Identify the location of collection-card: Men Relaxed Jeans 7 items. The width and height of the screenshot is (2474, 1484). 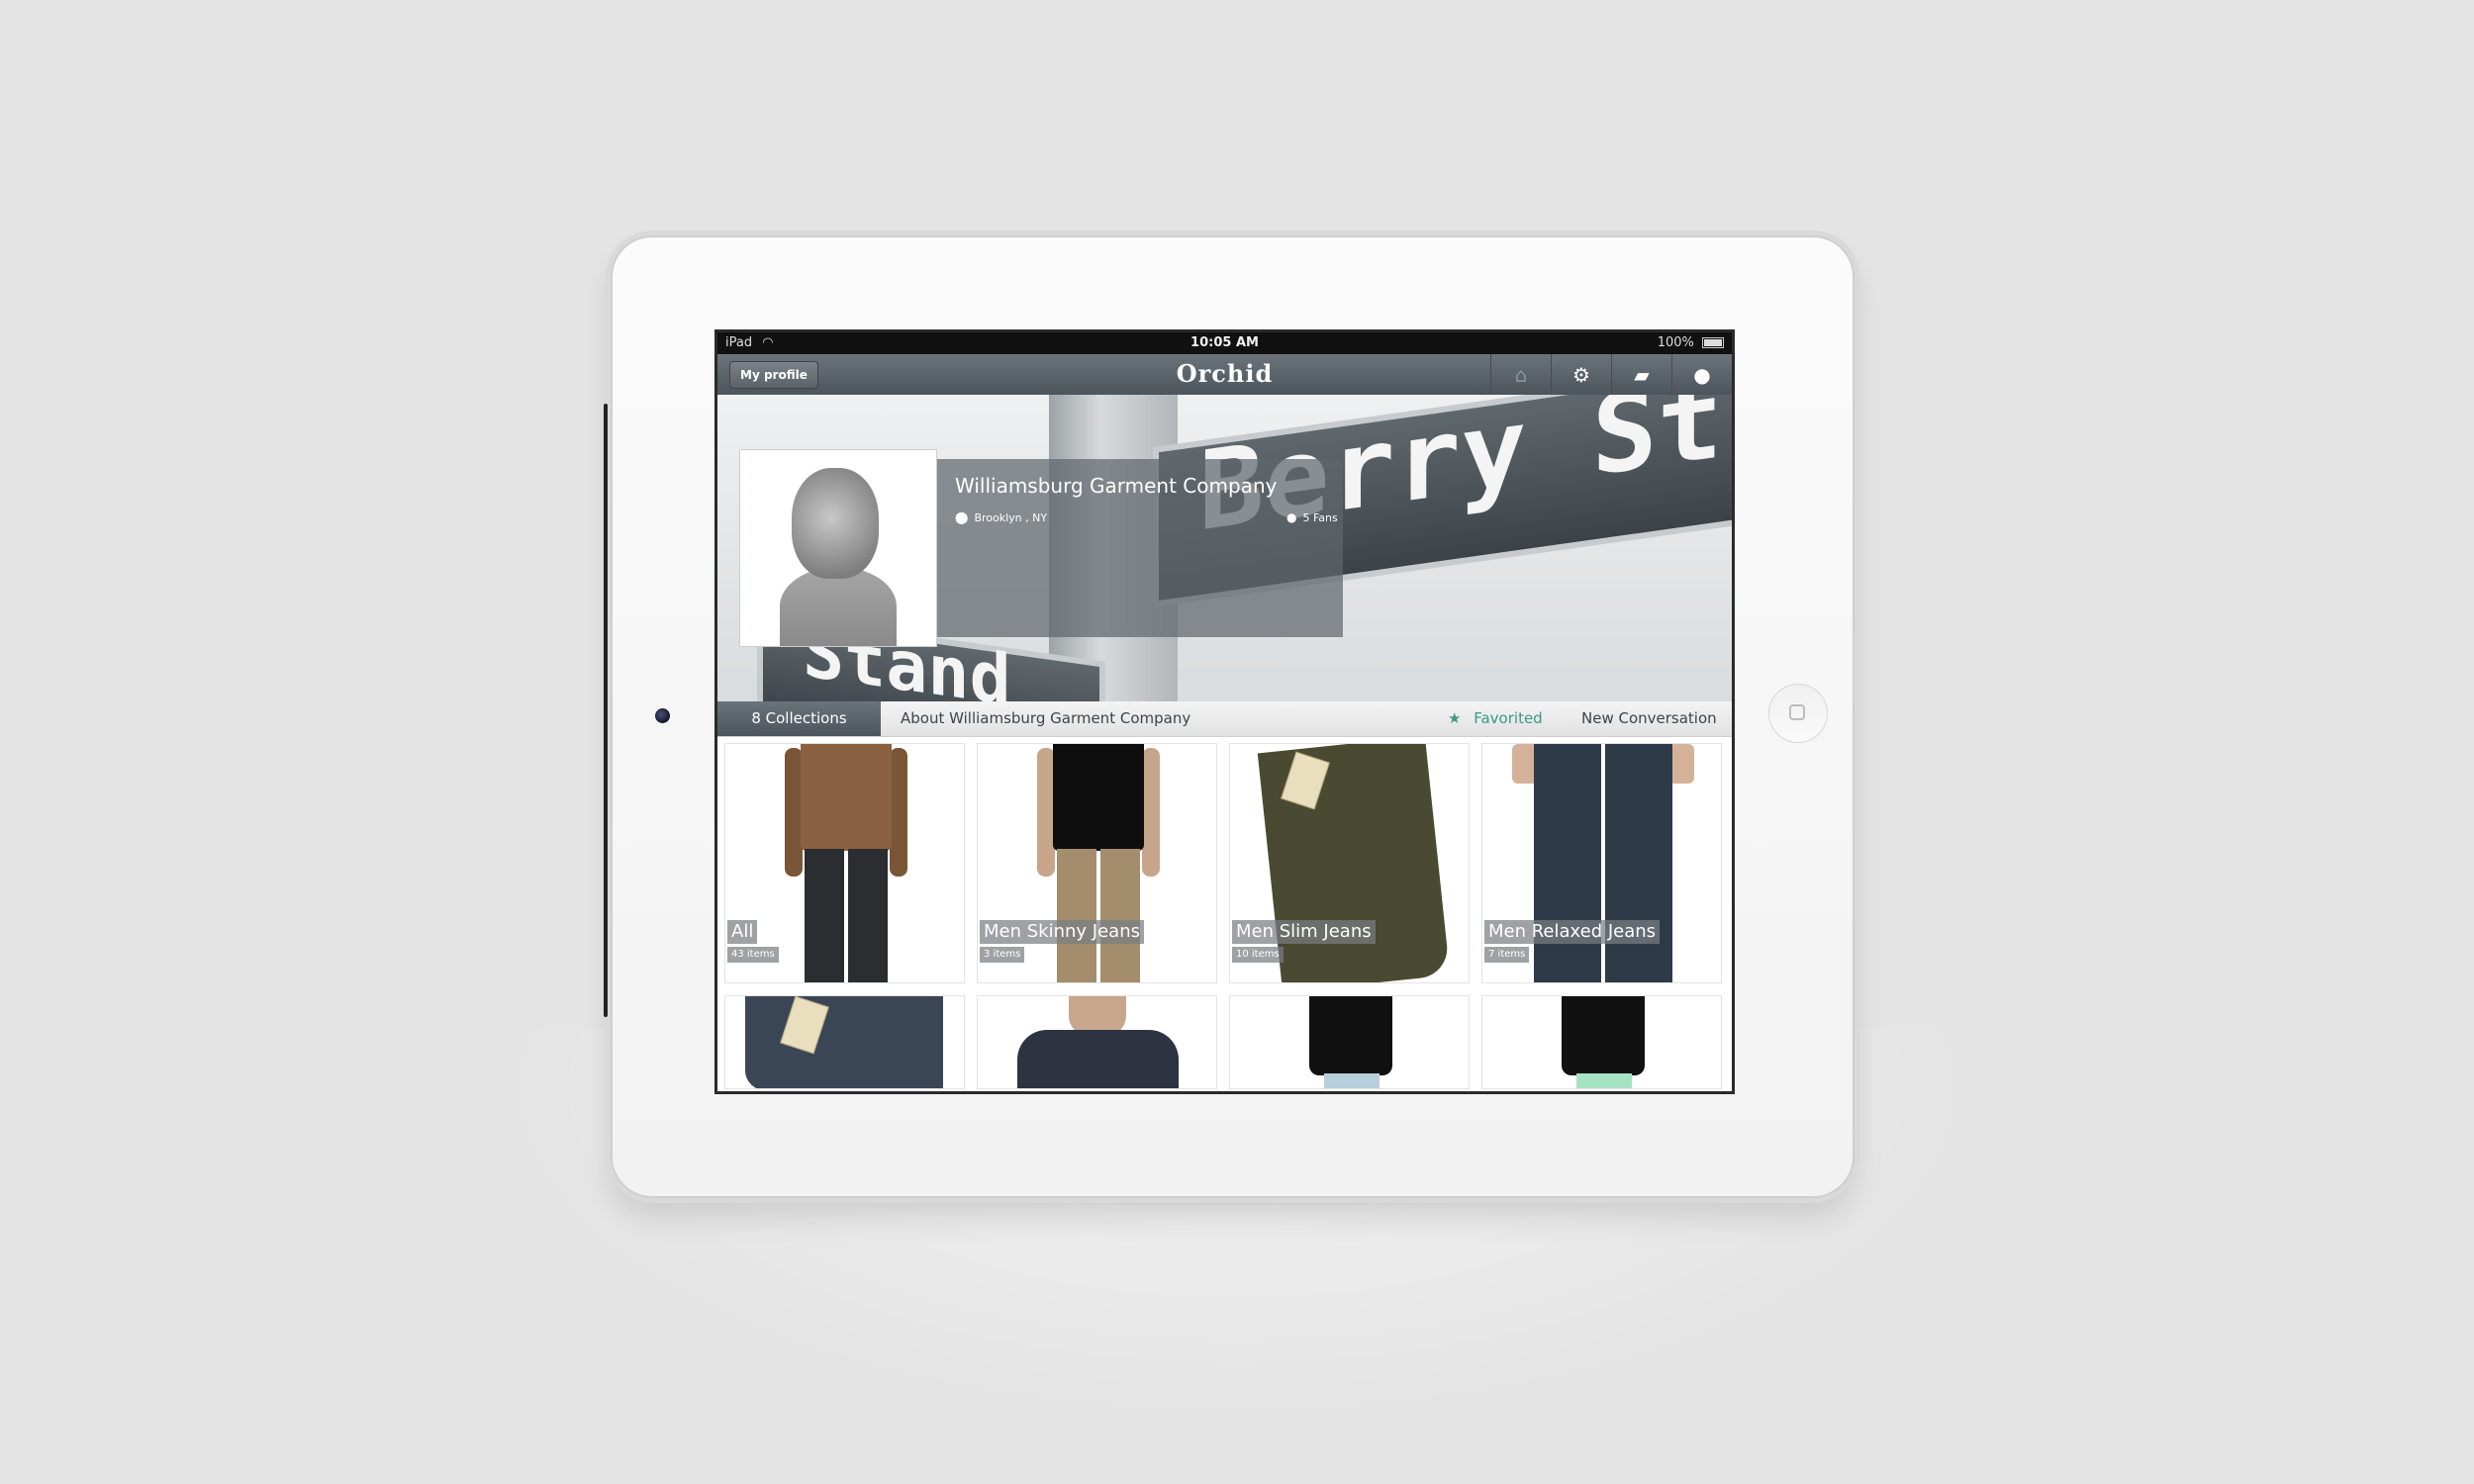
(1602, 863).